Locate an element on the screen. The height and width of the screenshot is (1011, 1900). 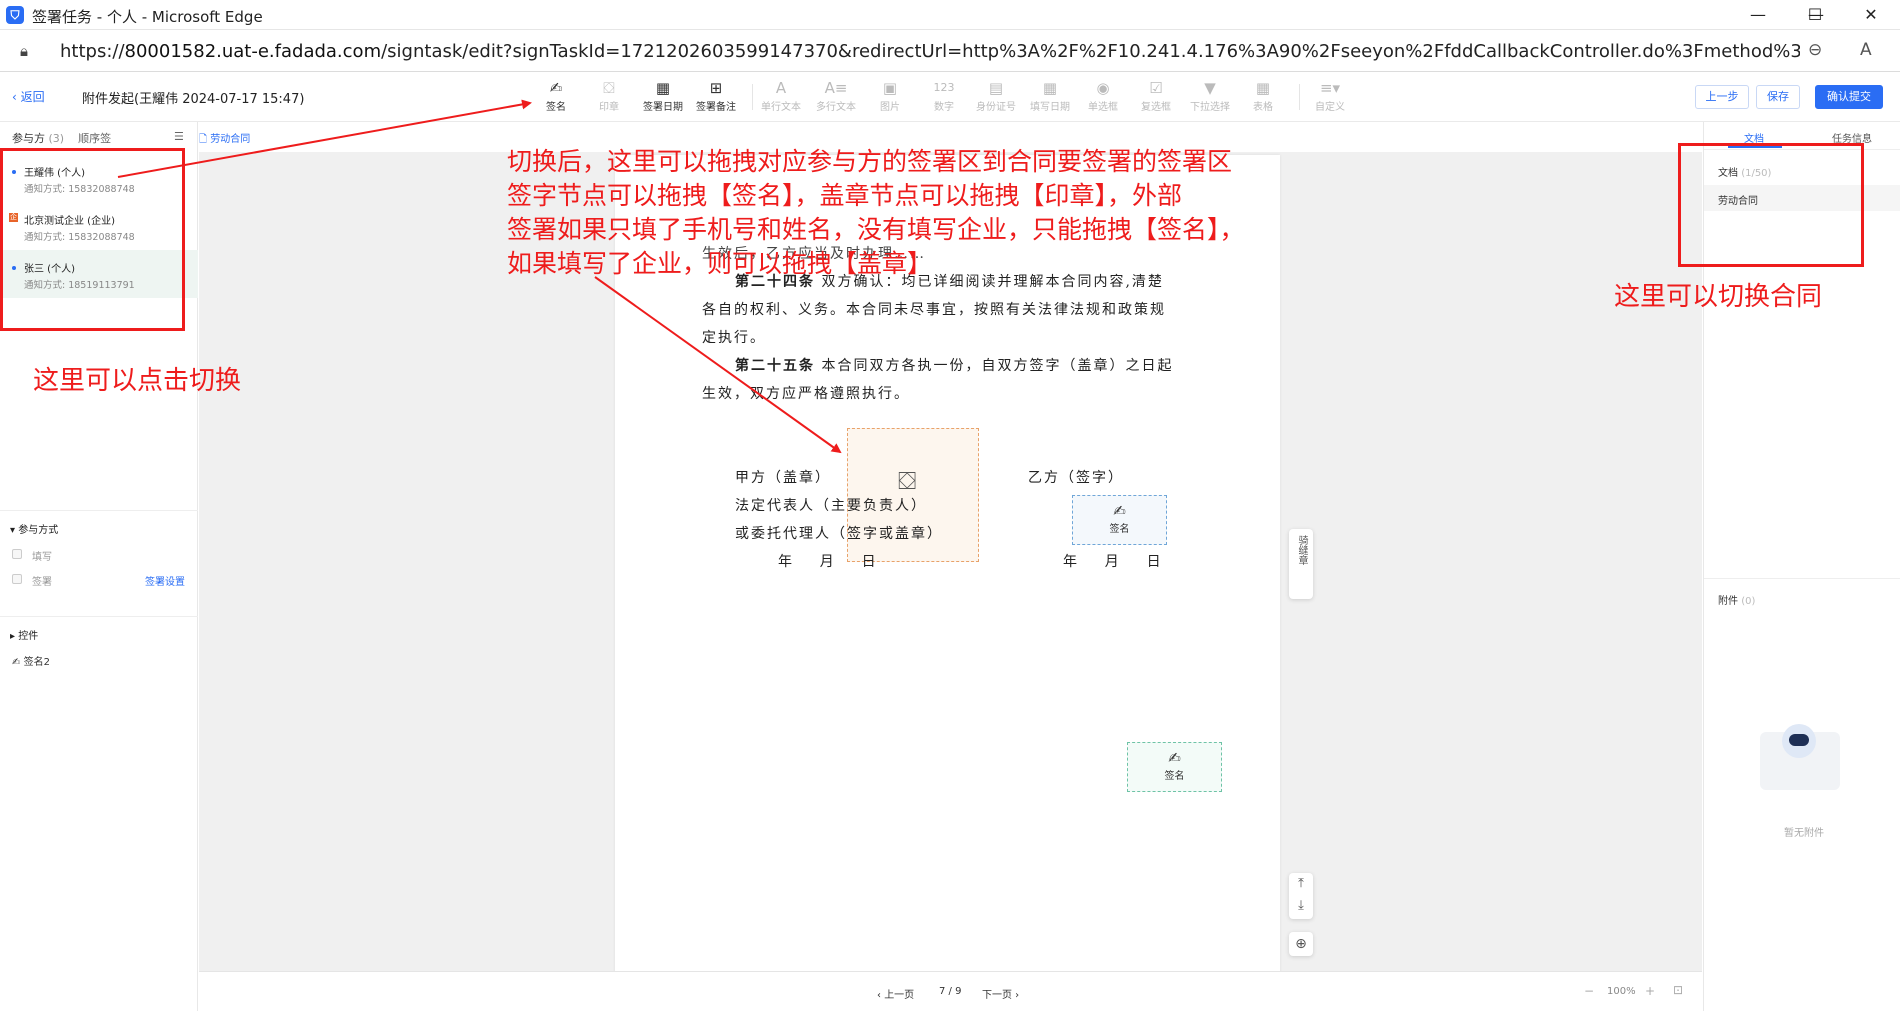
arrow-to-seal-field is located at coordinates (718, 365).